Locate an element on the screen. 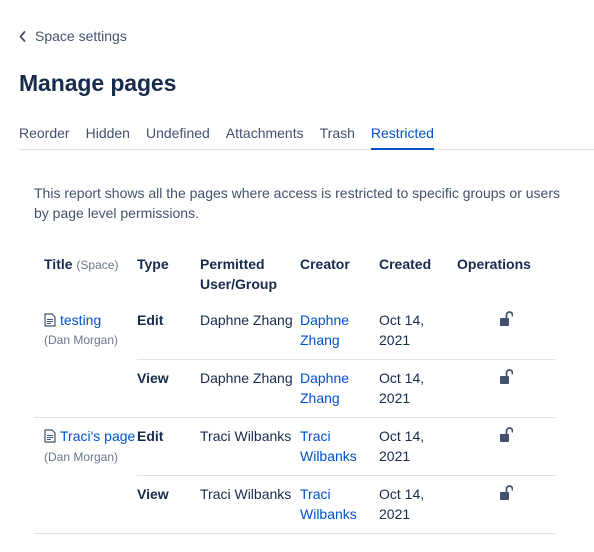  tab-reorder: Reorder is located at coordinates (44, 137).